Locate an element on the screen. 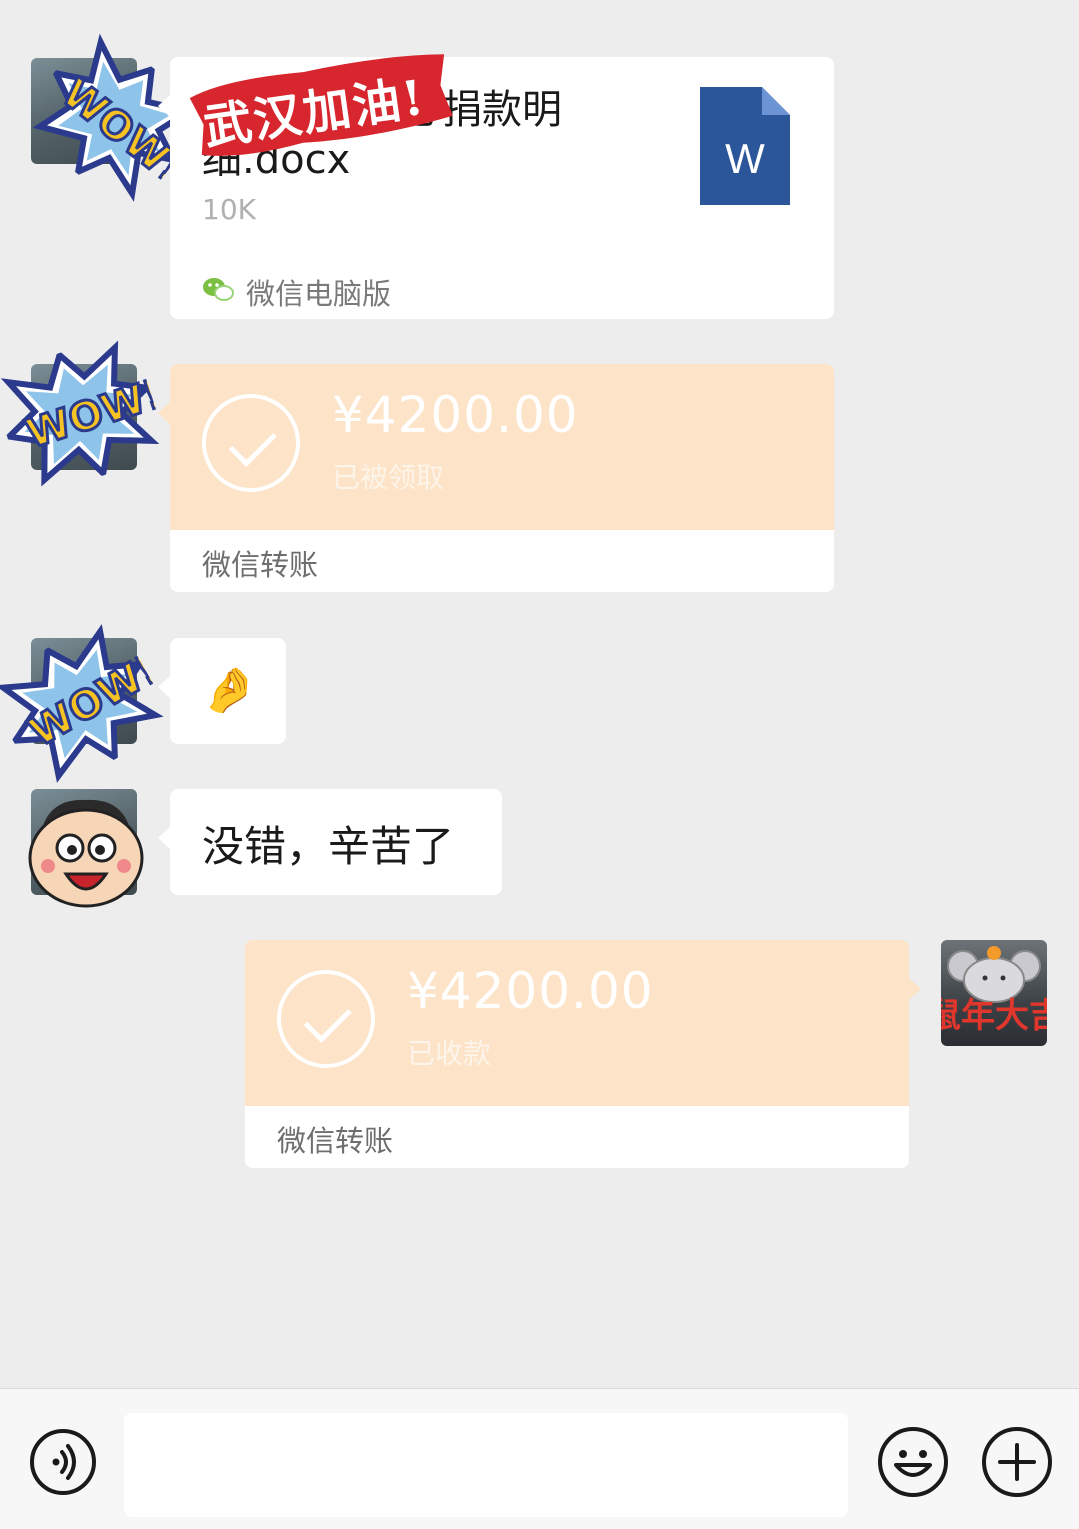 This screenshot has height=1529, width=1079. hand-emoji-icon: 🤌 is located at coordinates (229, 690).